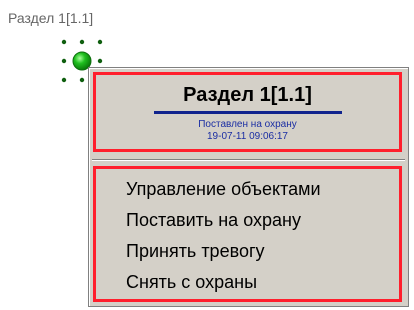 This screenshot has width=414, height=310. Describe the element at coordinates (247, 189) in the screenshot. I see `menu-item-object-control: Управление объектами` at that location.